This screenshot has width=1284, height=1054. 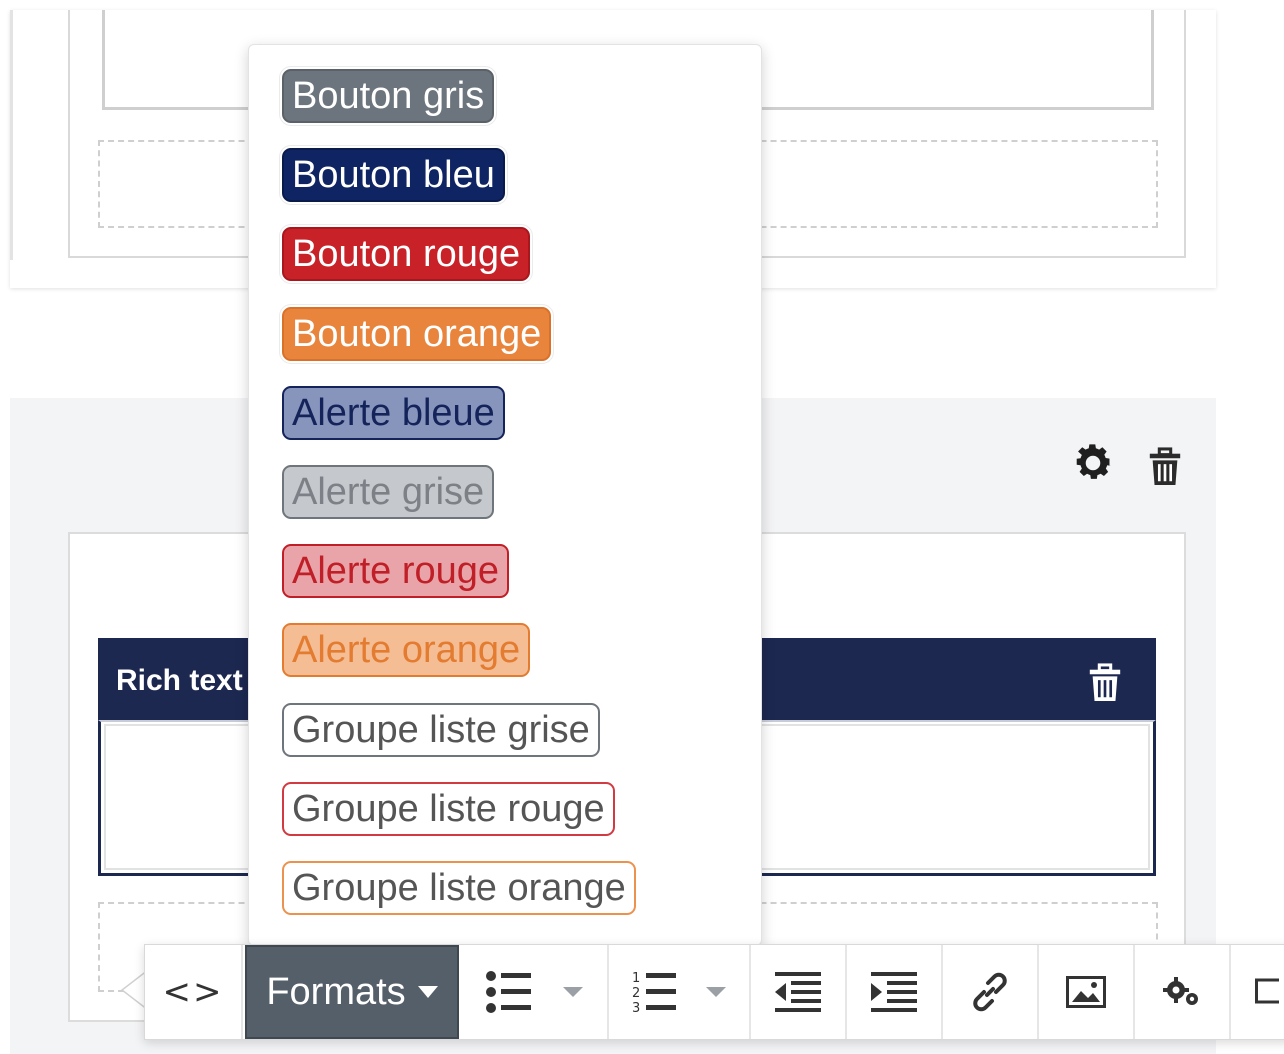 I want to click on format-option: Bouton rouge, so click(x=406, y=254).